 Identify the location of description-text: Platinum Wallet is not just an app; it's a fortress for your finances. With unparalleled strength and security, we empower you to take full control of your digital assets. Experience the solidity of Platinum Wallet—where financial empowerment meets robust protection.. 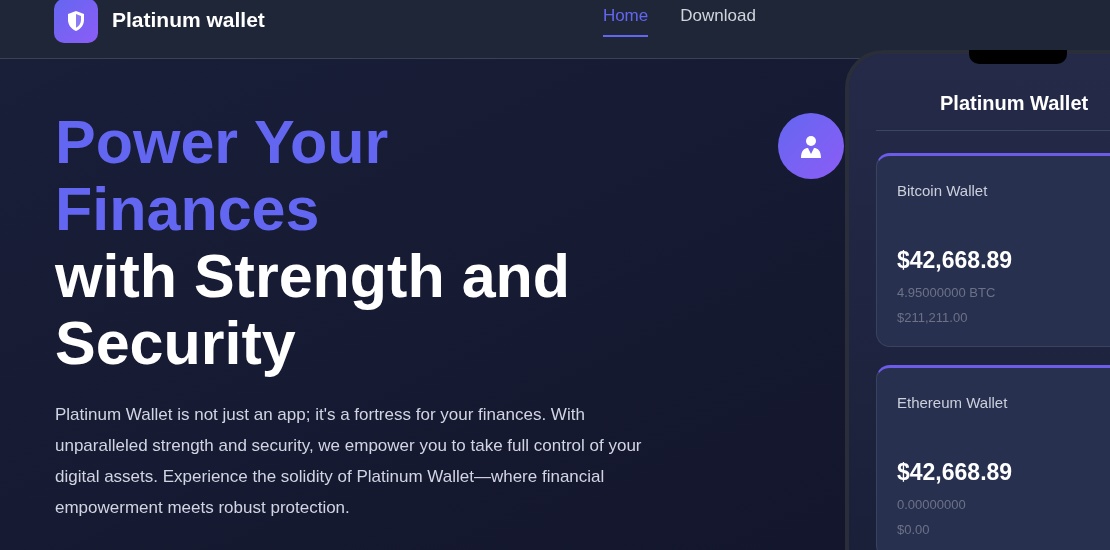
(349, 461).